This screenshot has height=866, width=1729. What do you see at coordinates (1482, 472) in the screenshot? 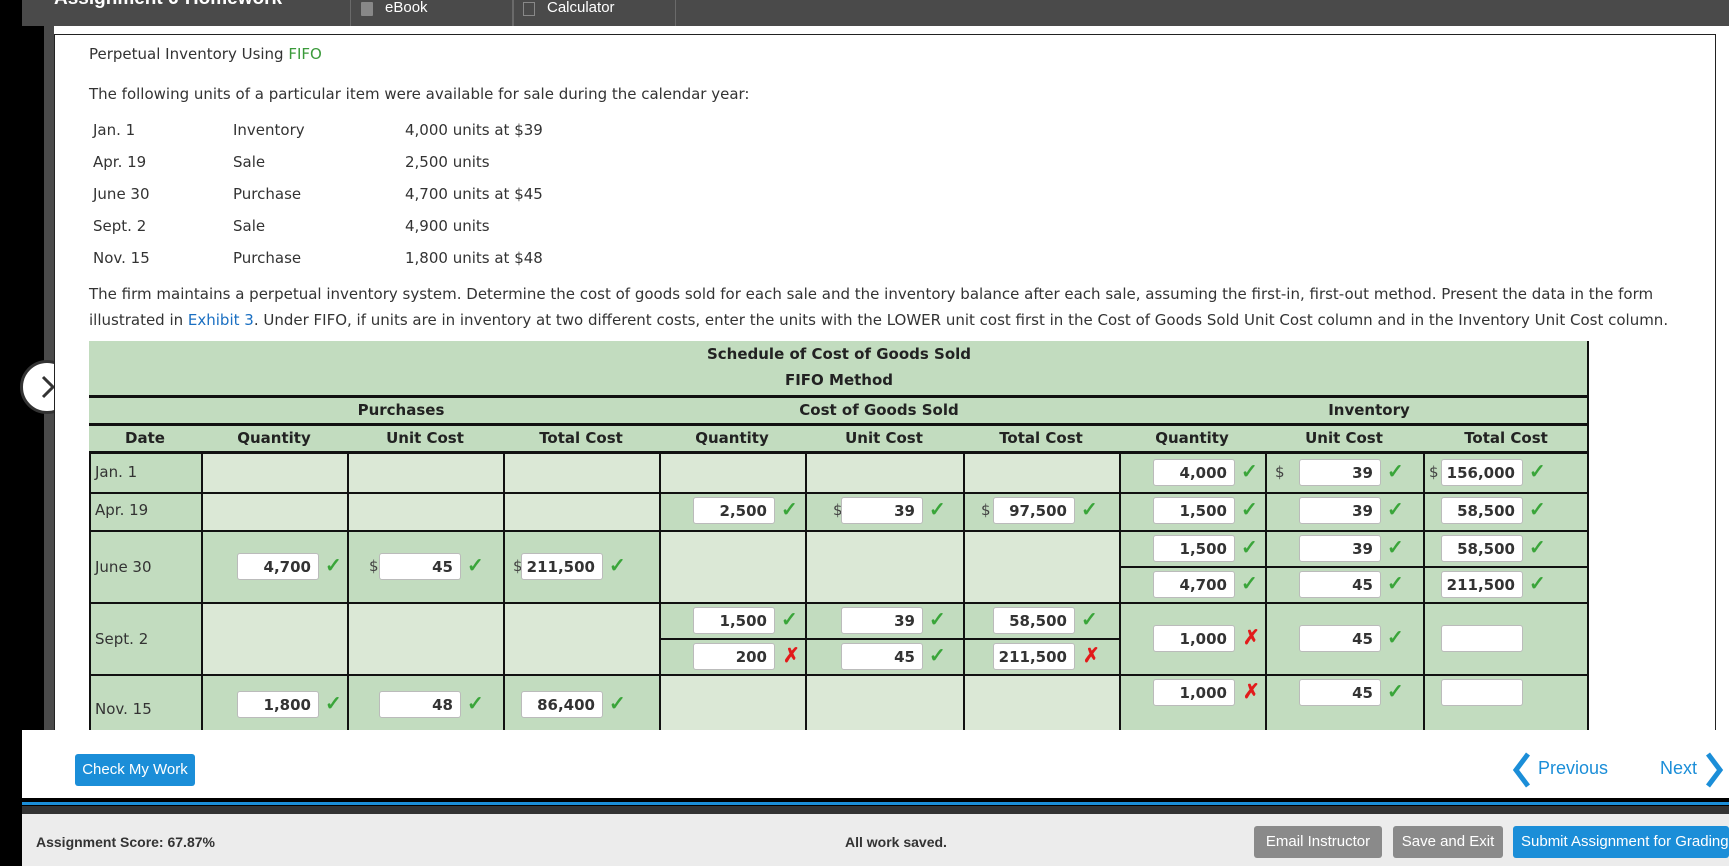
I see `inventory-total-cost-input: 156,000` at bounding box center [1482, 472].